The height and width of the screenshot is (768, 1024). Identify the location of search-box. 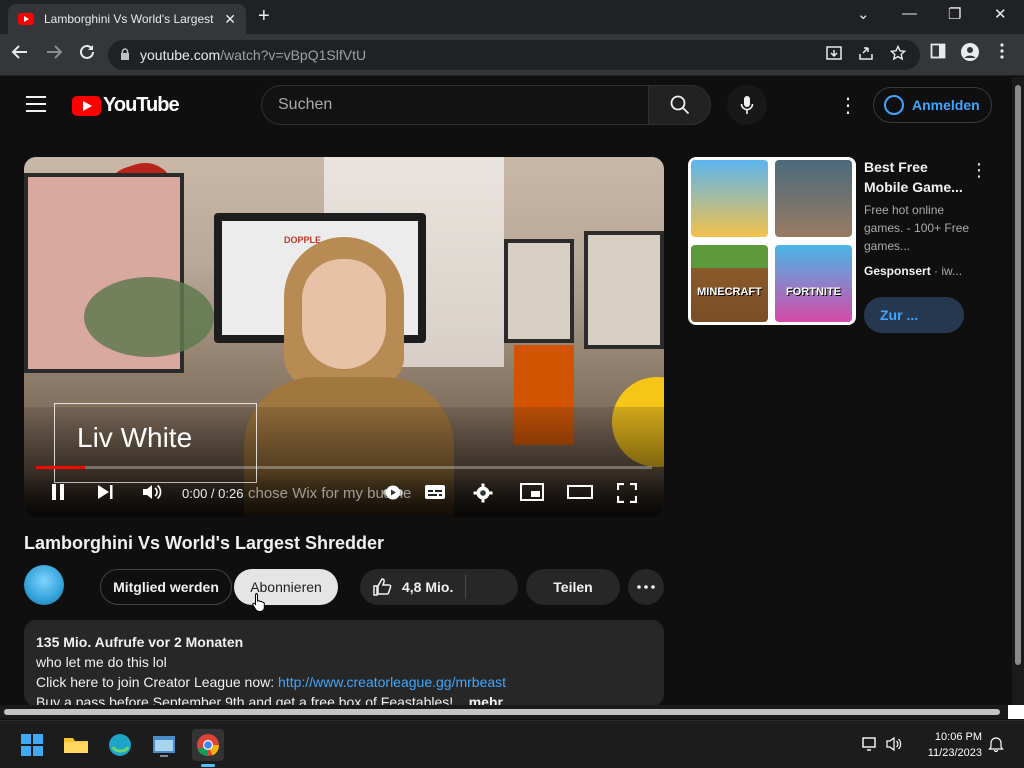
(455, 105).